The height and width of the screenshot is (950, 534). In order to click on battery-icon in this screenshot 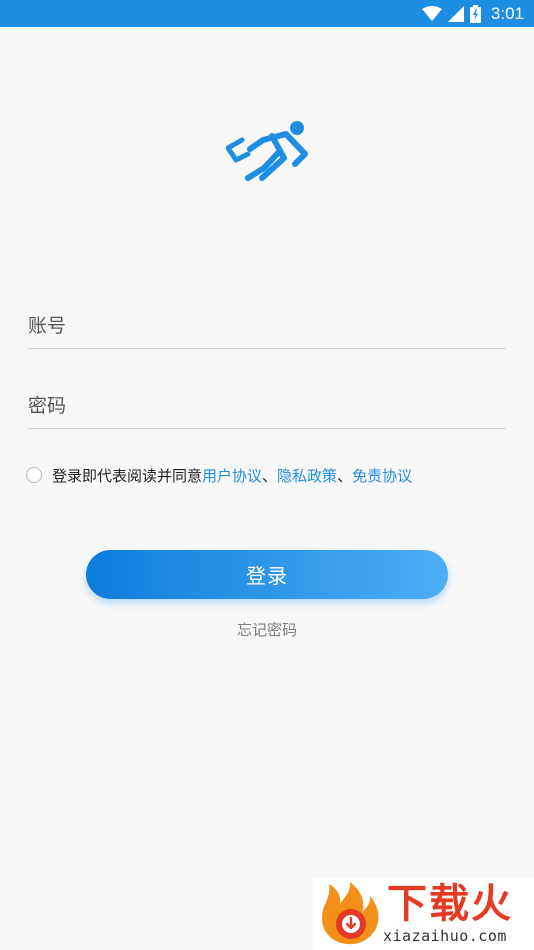, I will do `click(475, 13)`.